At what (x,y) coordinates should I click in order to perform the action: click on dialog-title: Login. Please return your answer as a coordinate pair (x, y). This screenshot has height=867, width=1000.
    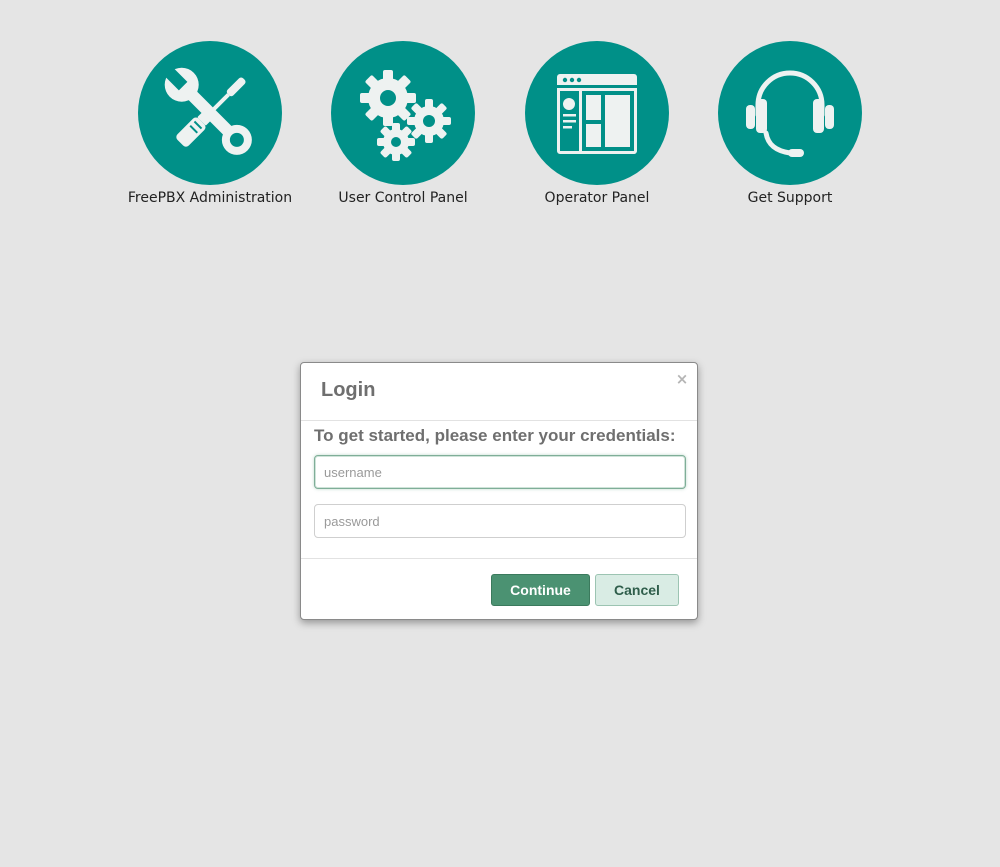
    Looking at the image, I should click on (348, 390).